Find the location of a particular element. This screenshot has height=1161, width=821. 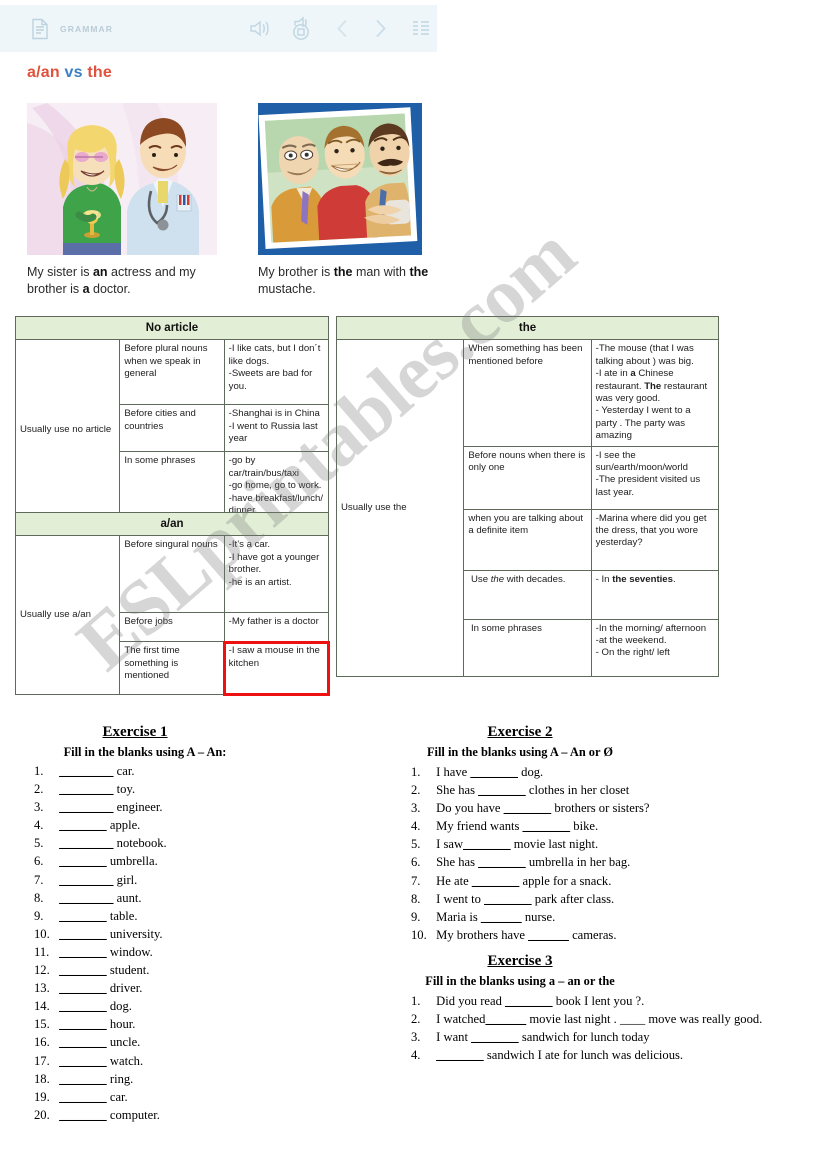

item-text-before: He ate is located at coordinates (452, 880).